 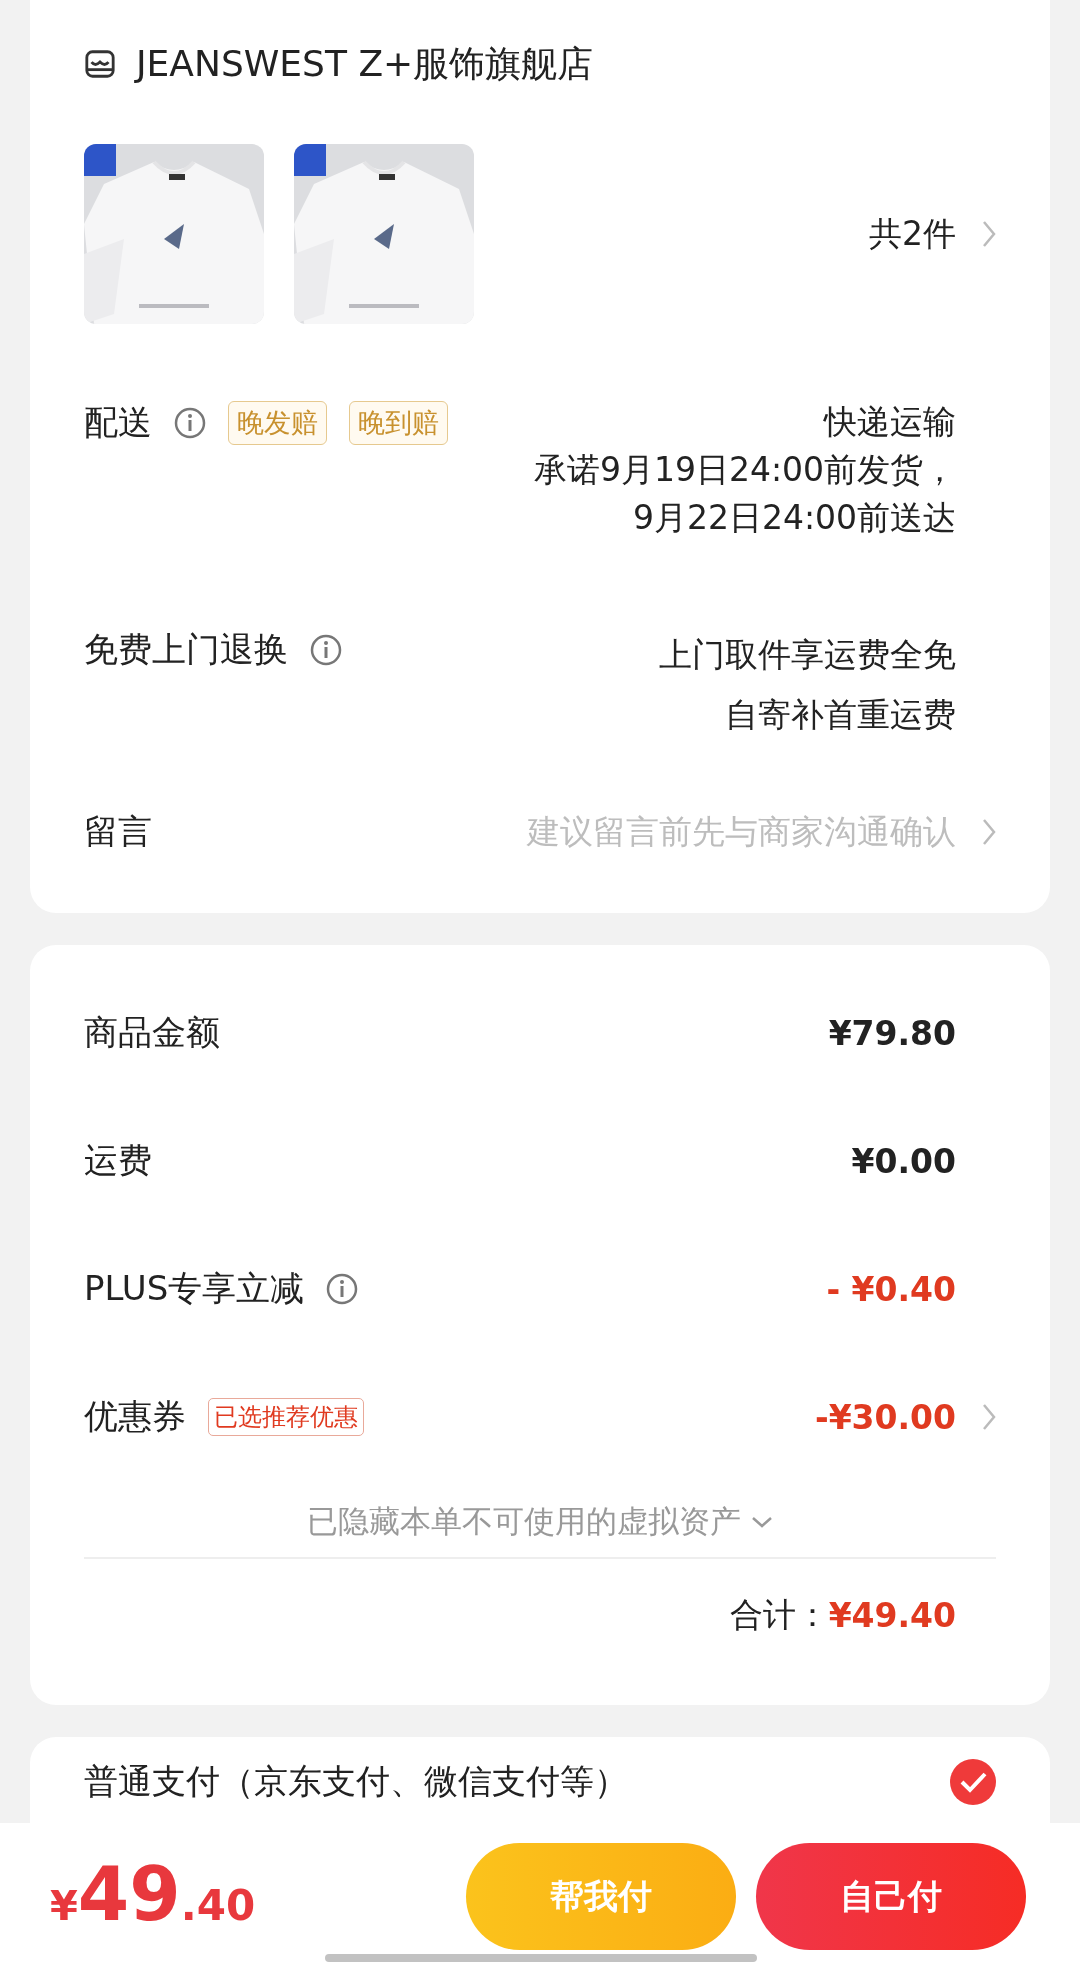 What do you see at coordinates (912, 233) in the screenshot?
I see `item-count: 共2件` at bounding box center [912, 233].